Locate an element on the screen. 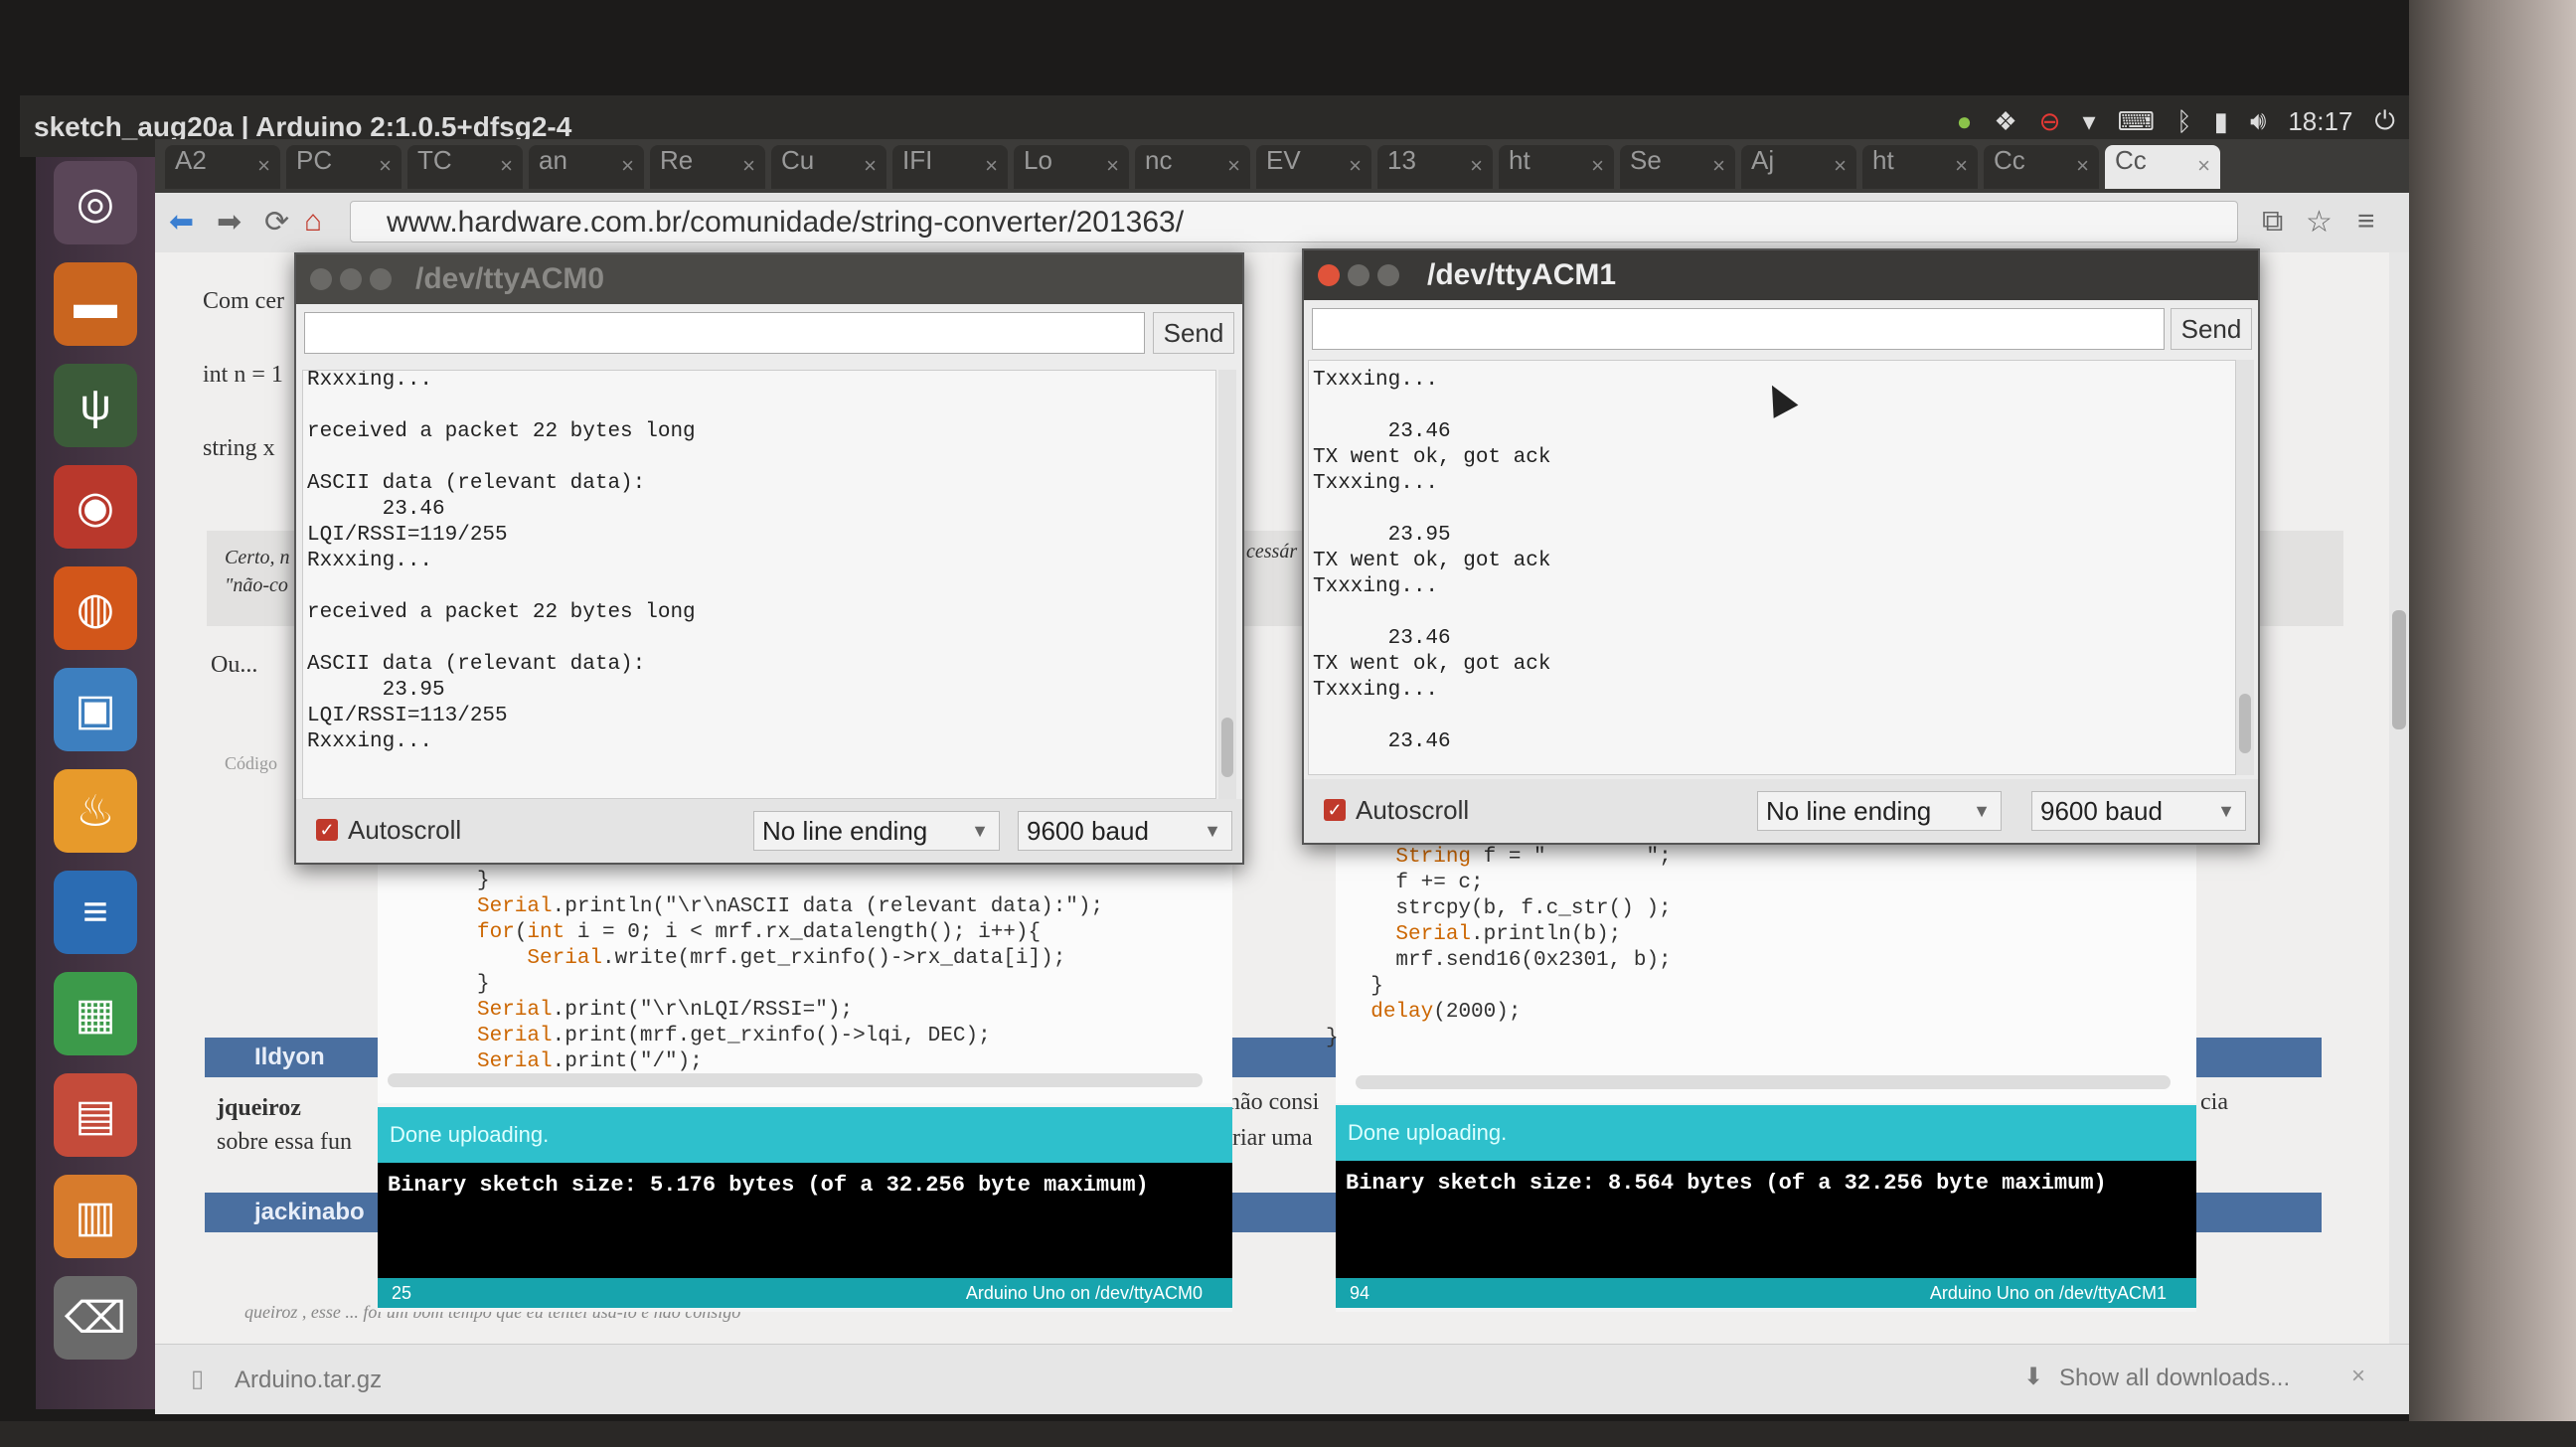 This screenshot has width=2576, height=1447. battery-icon: ▮ is located at coordinates (2221, 121).